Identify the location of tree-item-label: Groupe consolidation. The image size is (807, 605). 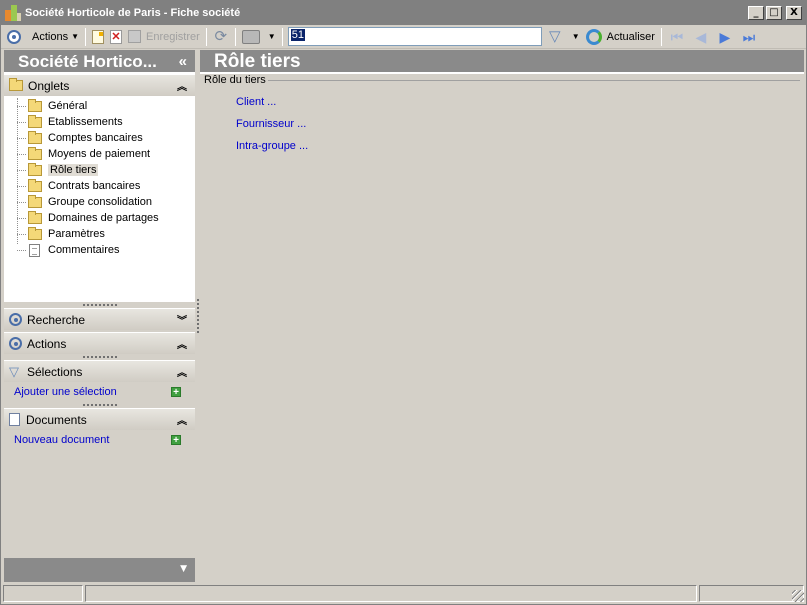
(100, 202).